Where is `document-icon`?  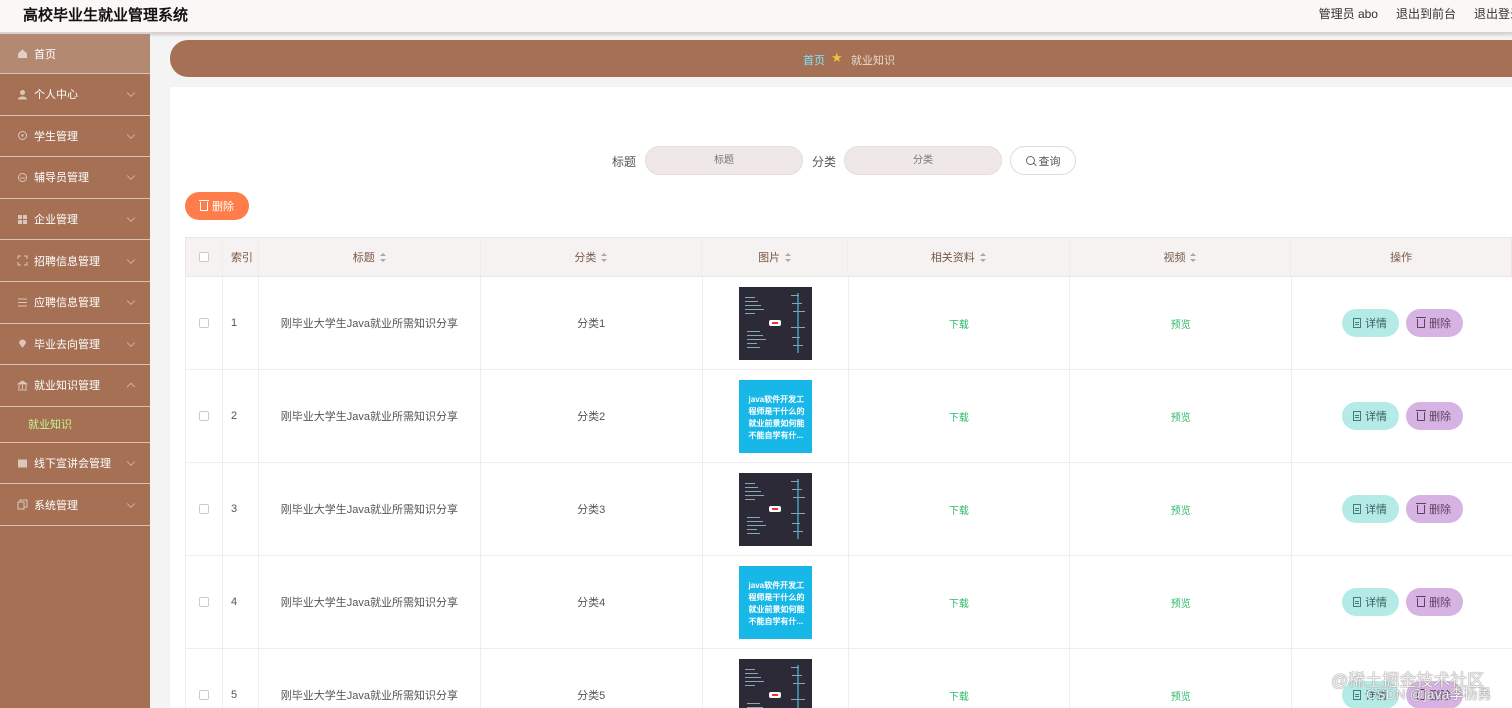
document-icon is located at coordinates (1357, 602).